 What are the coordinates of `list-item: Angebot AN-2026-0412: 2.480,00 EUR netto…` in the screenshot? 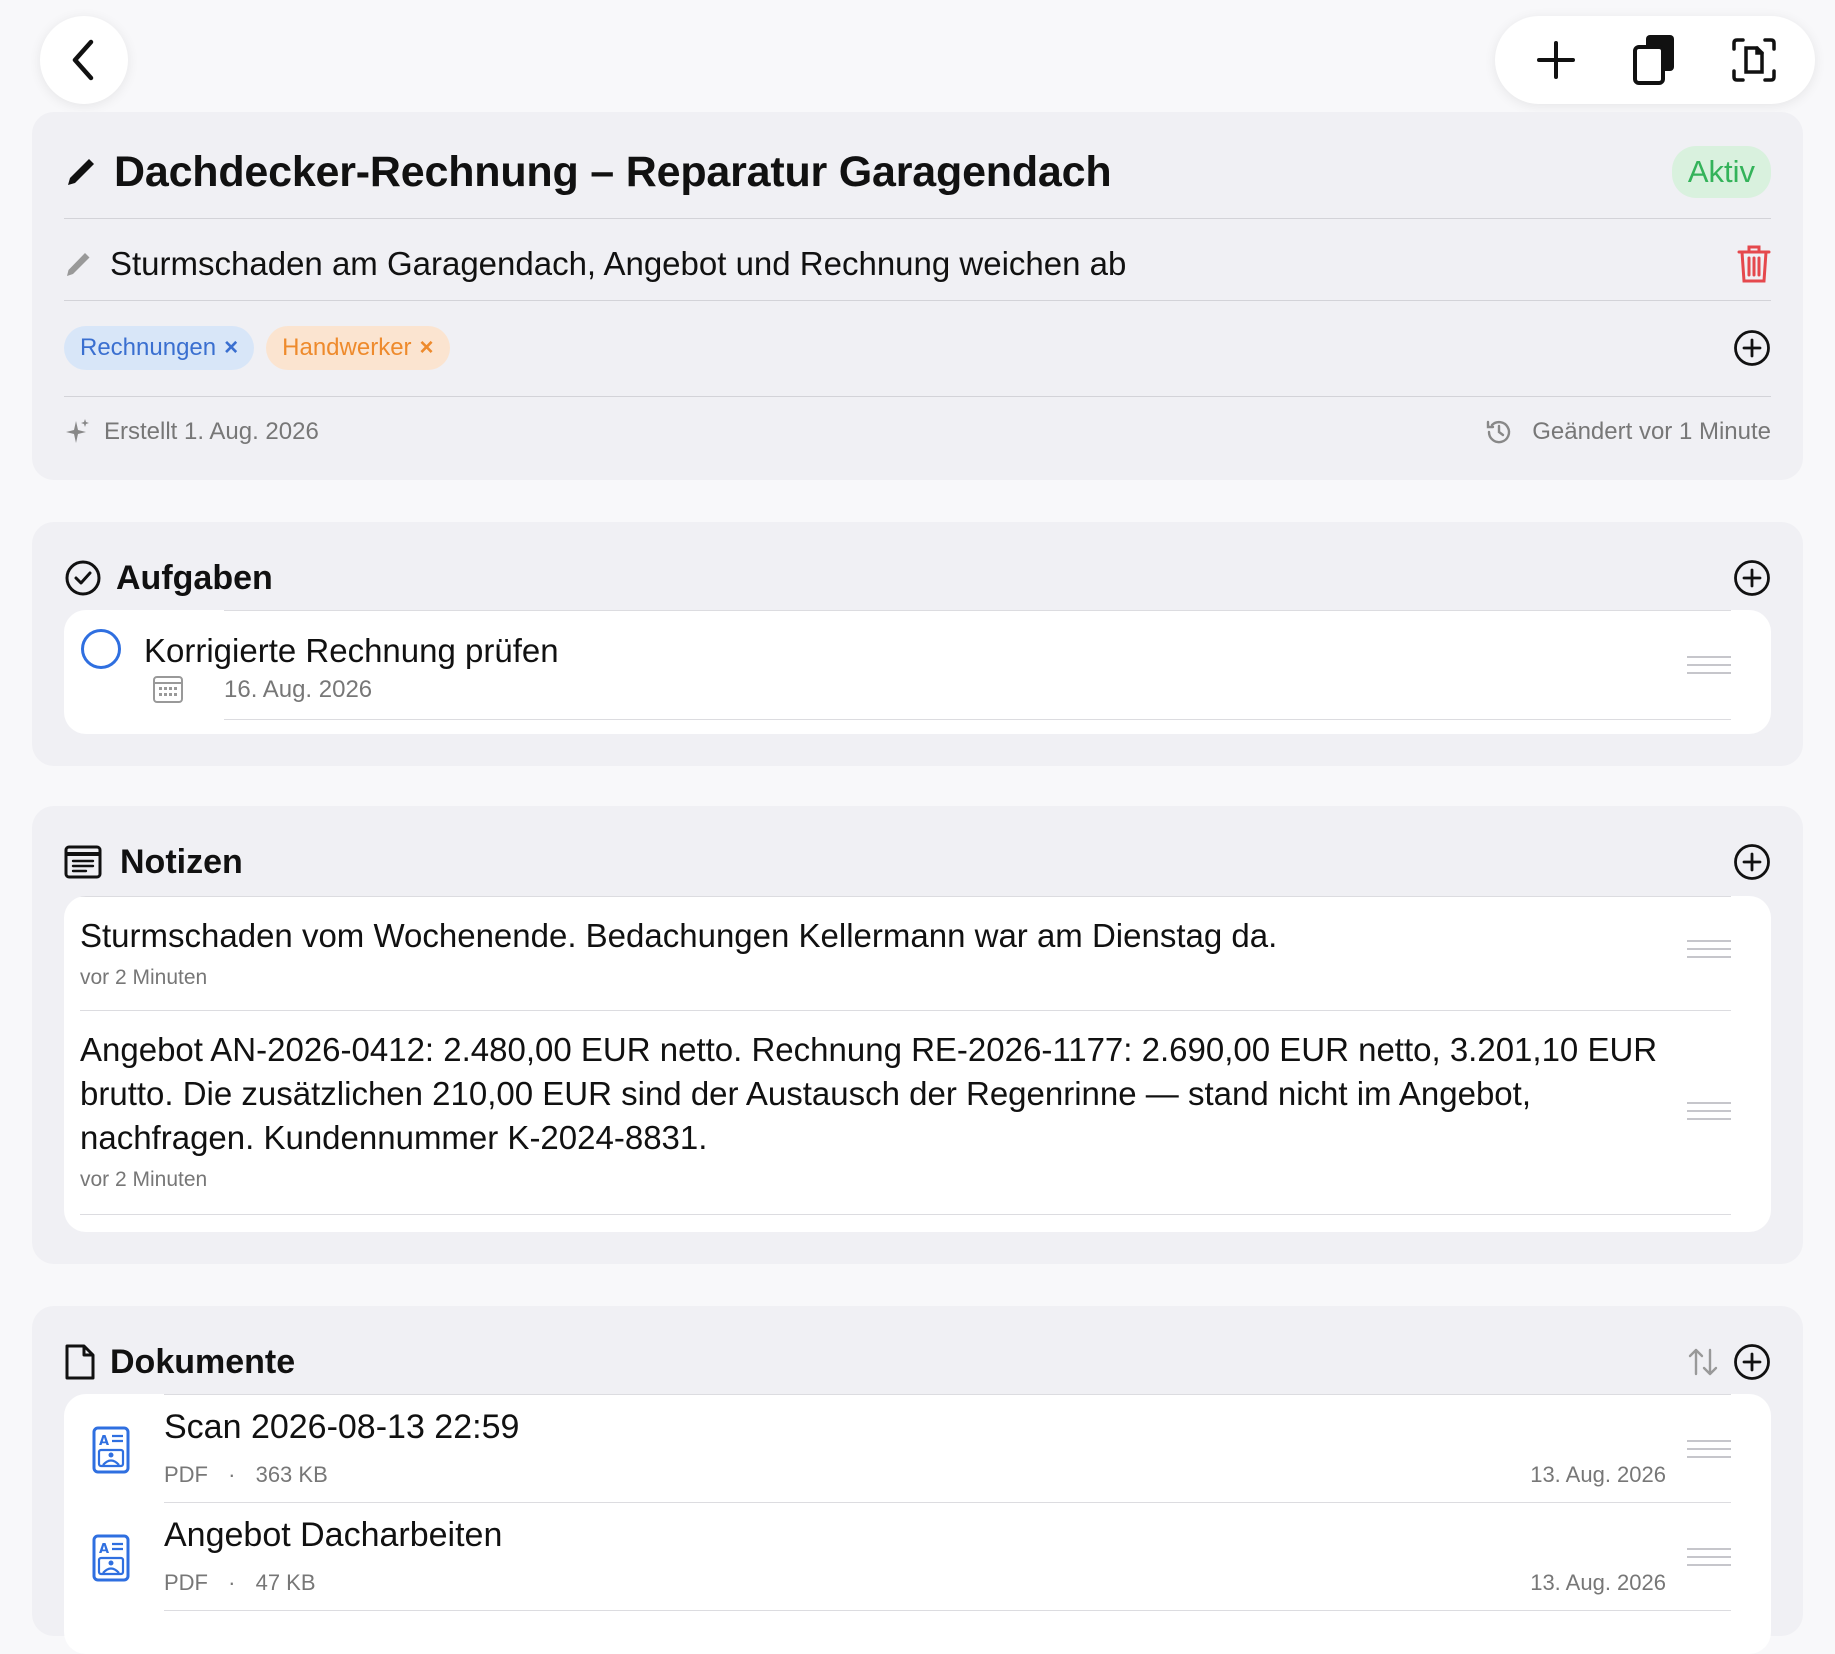 It's located at (917, 1112).